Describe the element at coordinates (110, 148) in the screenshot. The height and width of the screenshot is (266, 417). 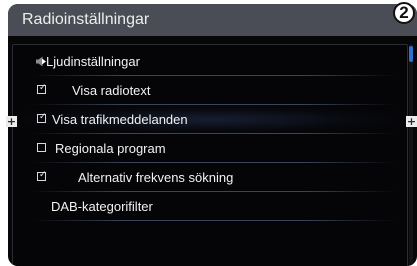
I see `list-item-label: Regionala program` at that location.